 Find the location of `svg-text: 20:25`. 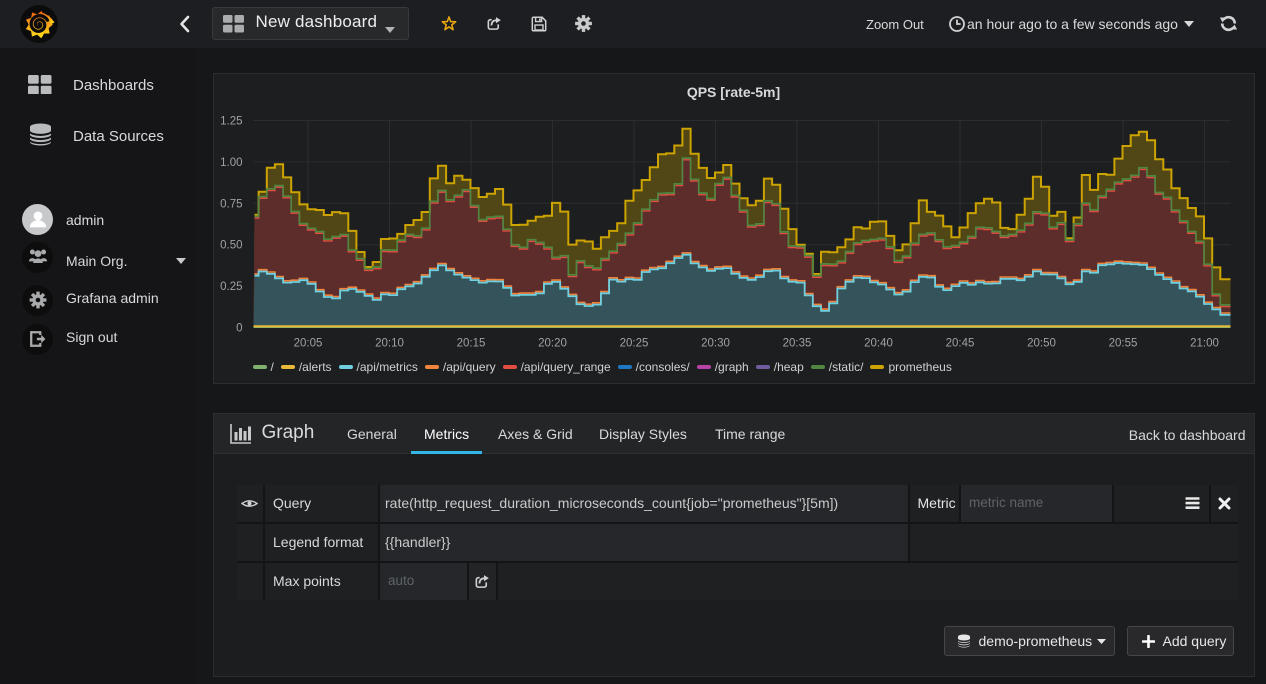

svg-text: 20:25 is located at coordinates (633, 343).